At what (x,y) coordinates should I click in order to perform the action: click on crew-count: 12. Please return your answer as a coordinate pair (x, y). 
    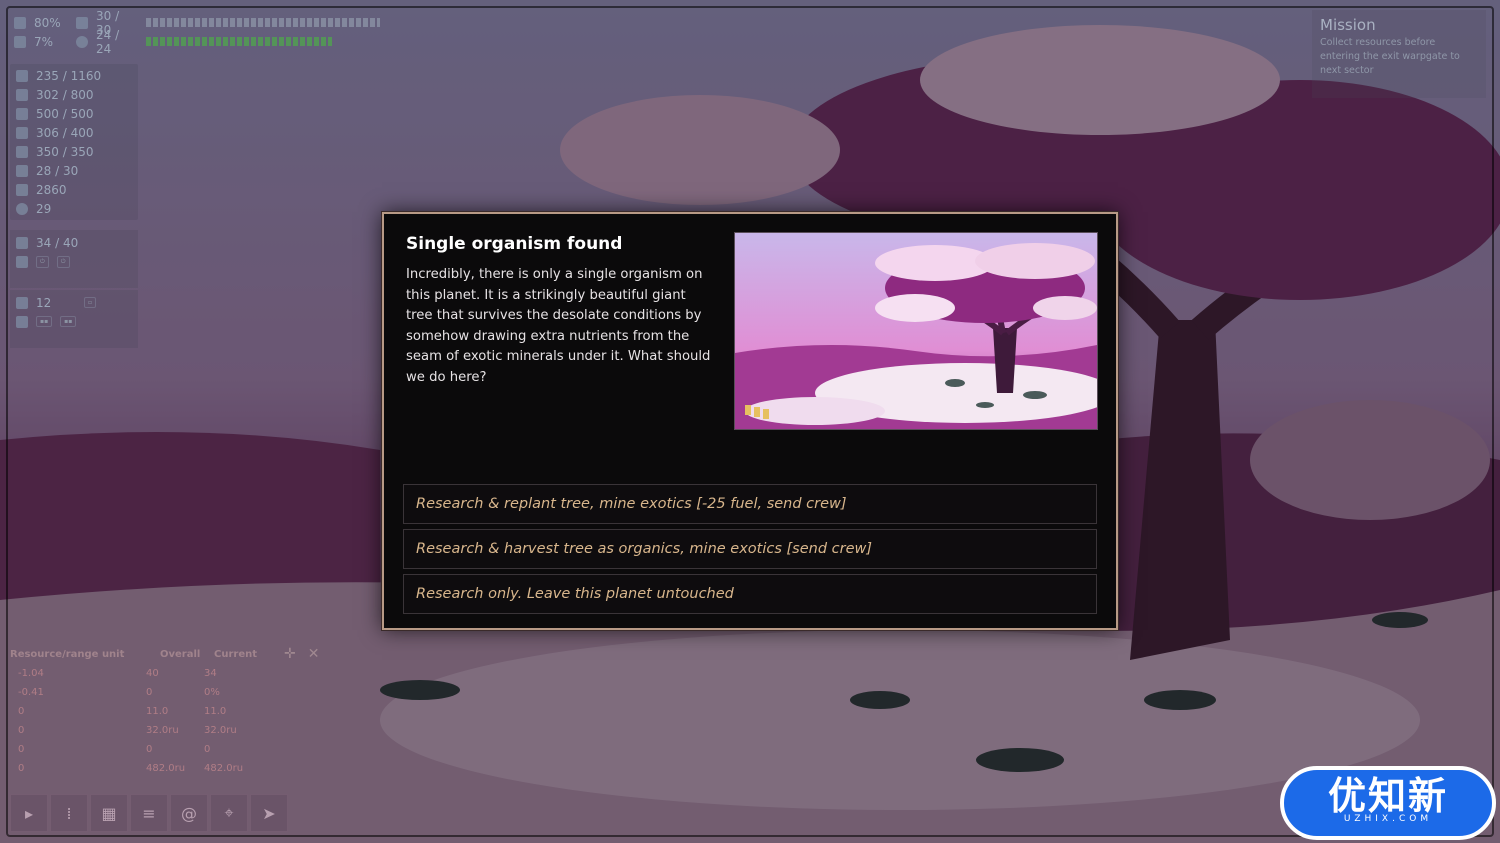
    Looking at the image, I should click on (44, 302).